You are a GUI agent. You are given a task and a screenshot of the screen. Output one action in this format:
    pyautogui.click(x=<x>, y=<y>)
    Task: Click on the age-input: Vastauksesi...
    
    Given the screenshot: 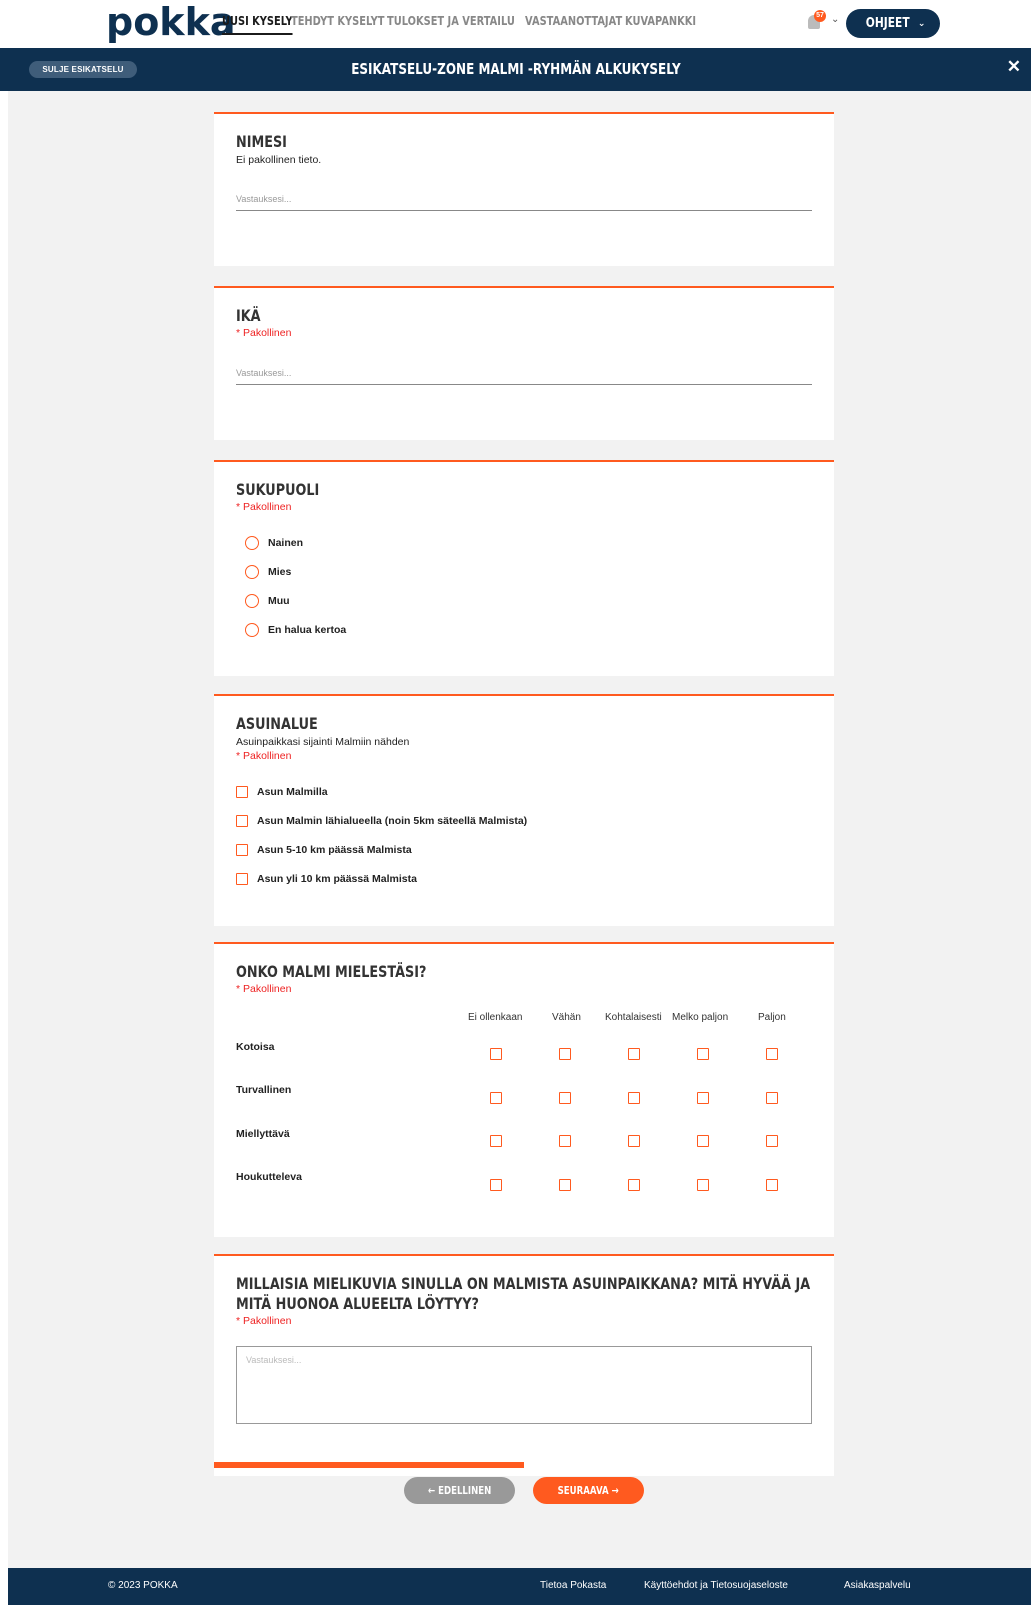 What is the action you would take?
    pyautogui.click(x=524, y=376)
    